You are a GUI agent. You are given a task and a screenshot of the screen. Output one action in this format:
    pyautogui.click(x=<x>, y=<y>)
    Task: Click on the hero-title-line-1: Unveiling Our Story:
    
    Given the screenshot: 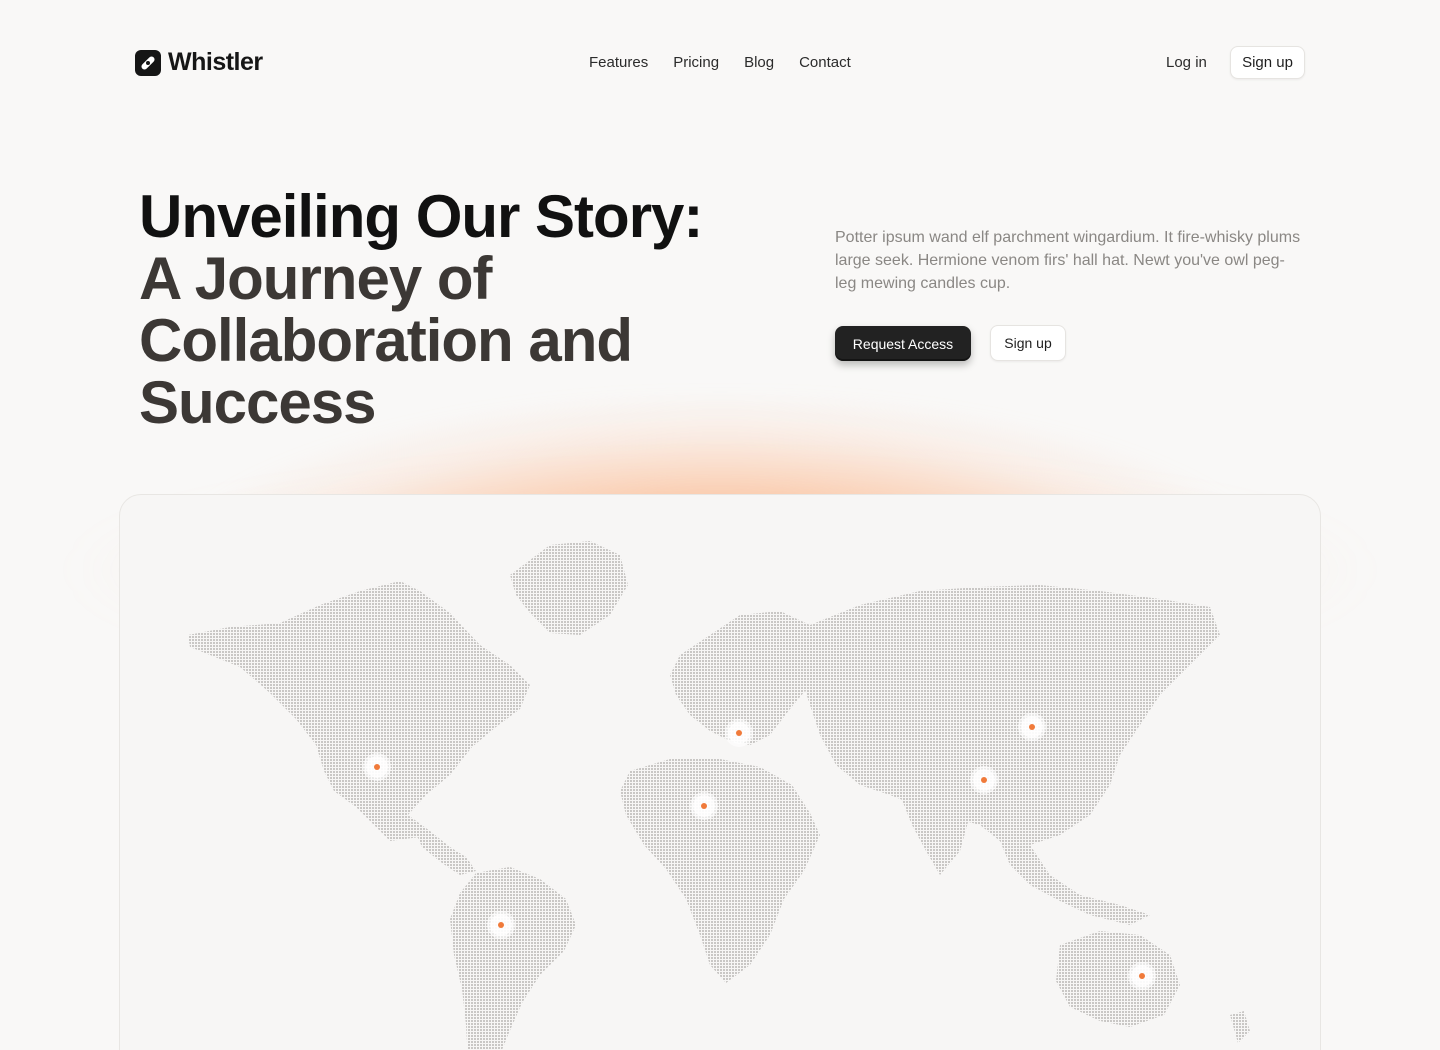 What is the action you would take?
    pyautogui.click(x=421, y=216)
    